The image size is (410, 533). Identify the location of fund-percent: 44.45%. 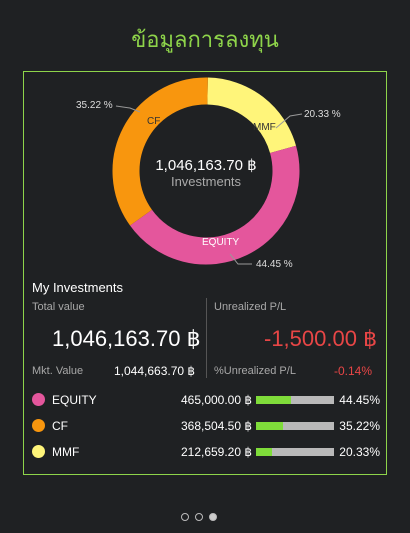
(359, 400).